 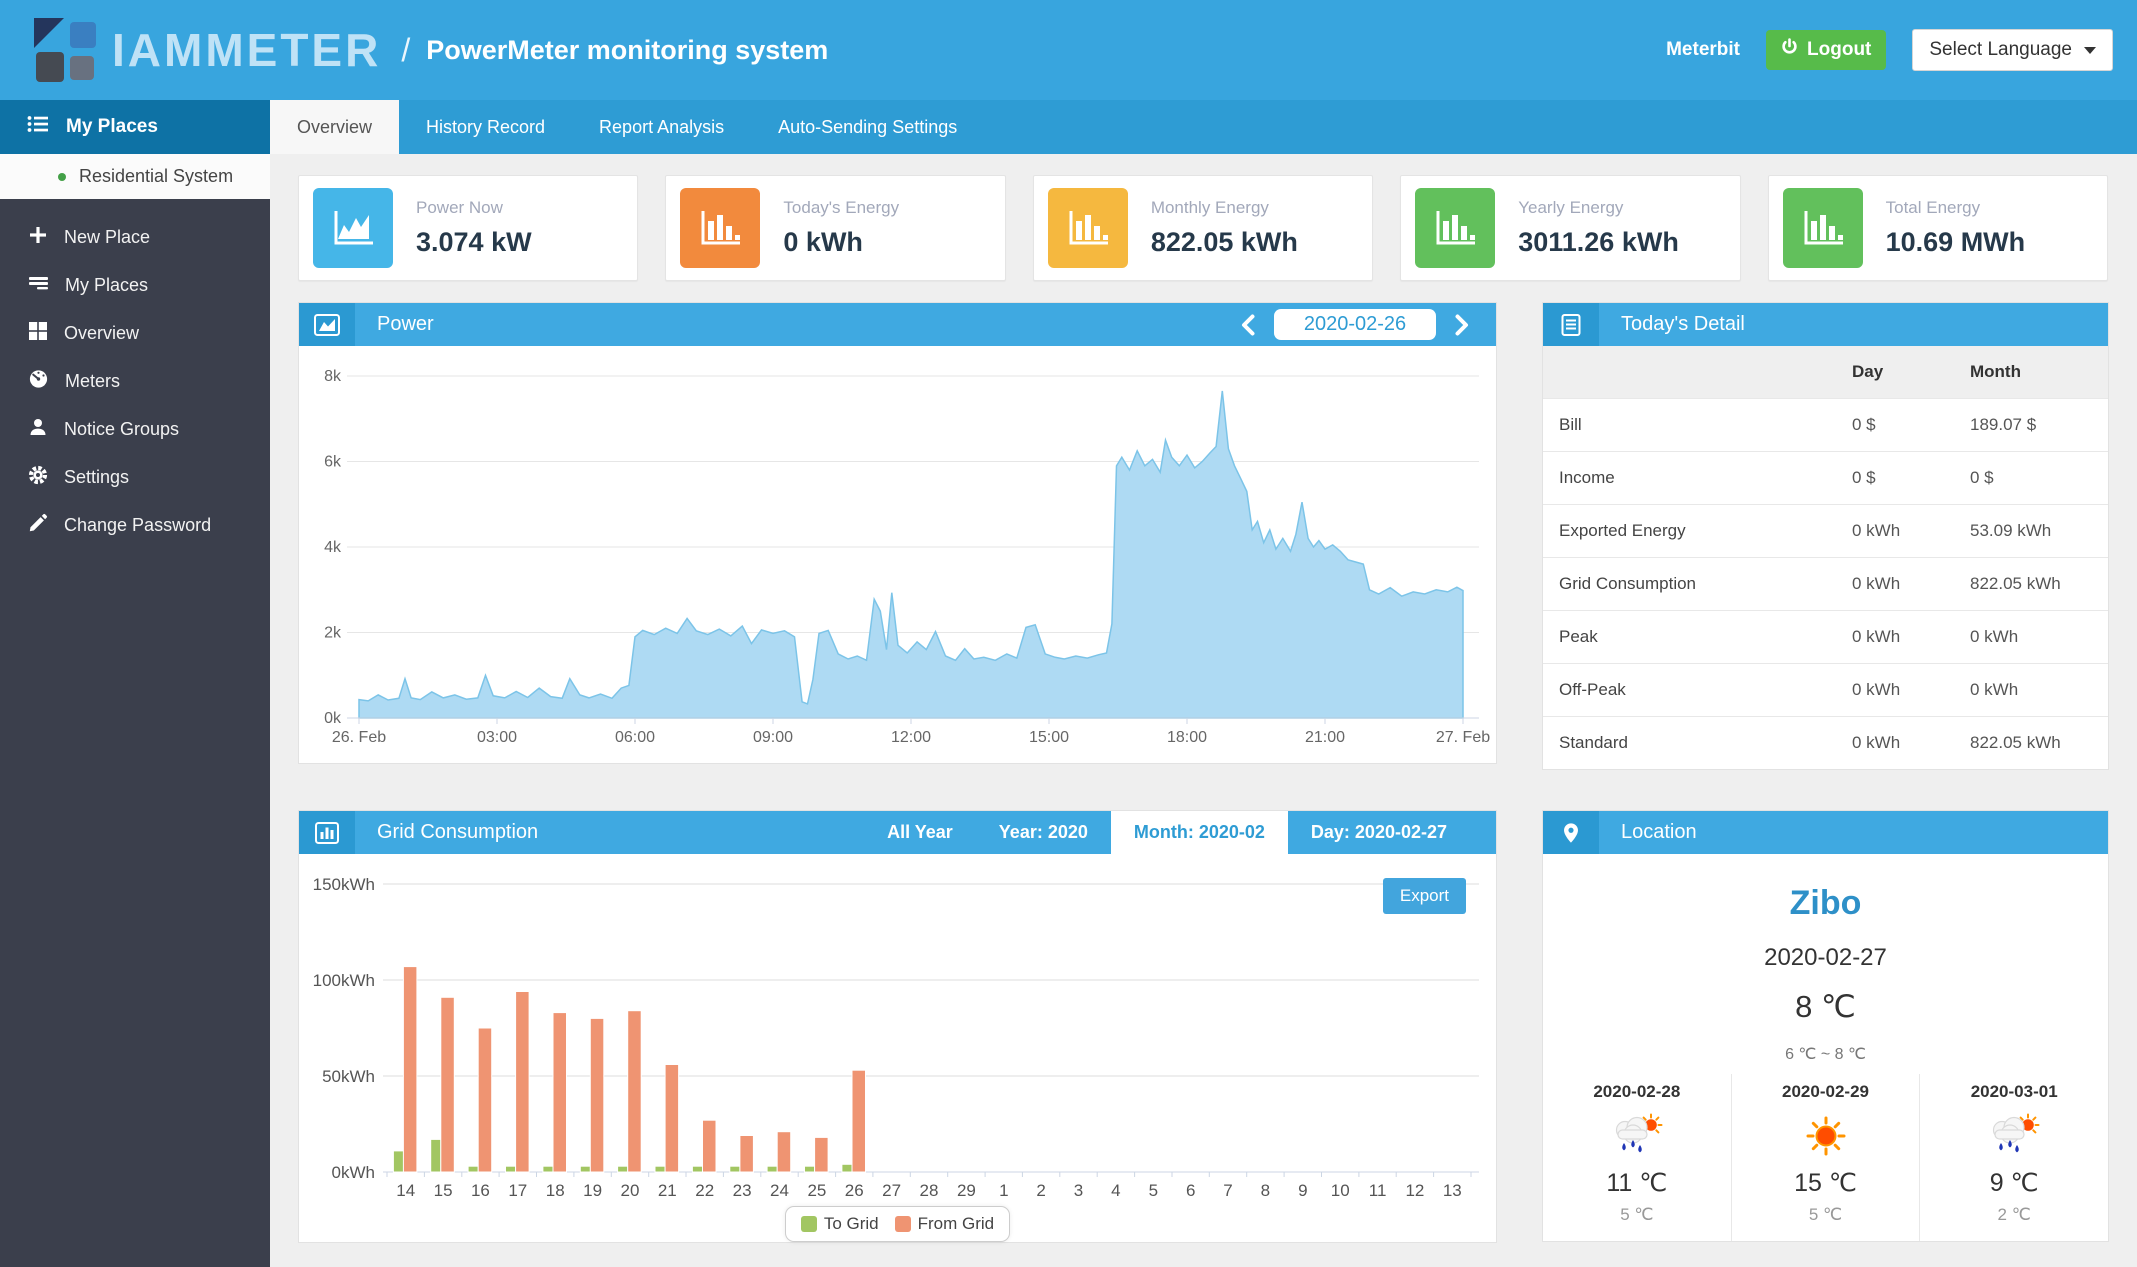 I want to click on tab-year: Year: 2020, so click(x=1043, y=832).